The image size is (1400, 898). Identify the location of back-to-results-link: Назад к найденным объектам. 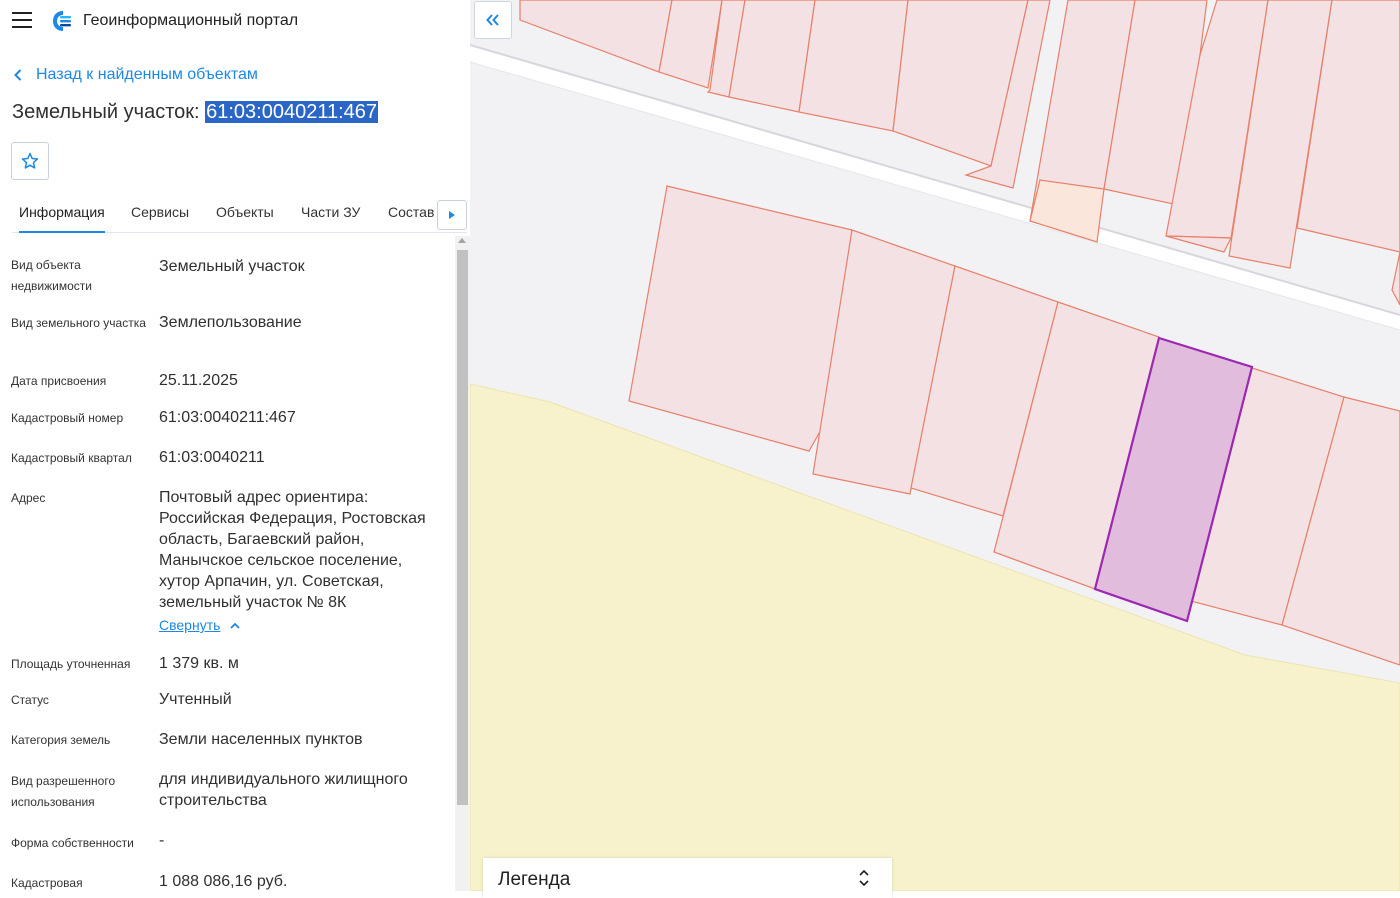
(136, 75).